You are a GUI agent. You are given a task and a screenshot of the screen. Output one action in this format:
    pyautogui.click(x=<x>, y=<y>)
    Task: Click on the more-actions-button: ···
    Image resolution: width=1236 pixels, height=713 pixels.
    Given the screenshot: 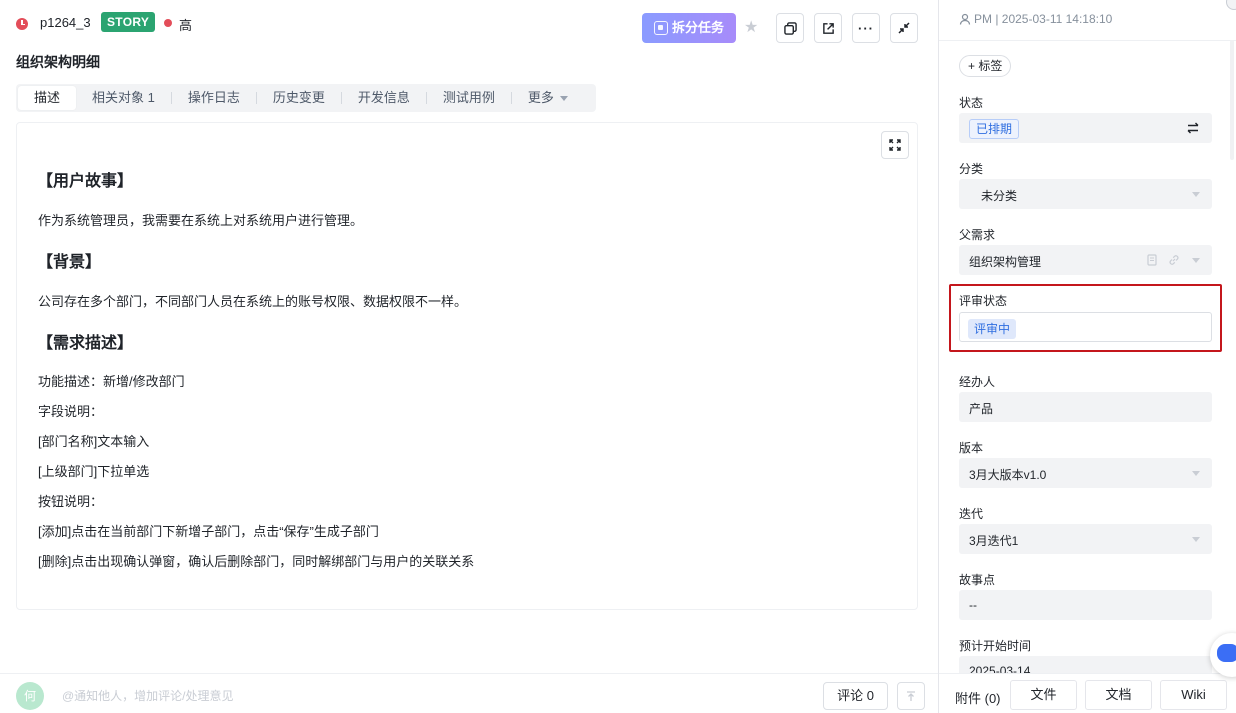 What is the action you would take?
    pyautogui.click(x=866, y=28)
    